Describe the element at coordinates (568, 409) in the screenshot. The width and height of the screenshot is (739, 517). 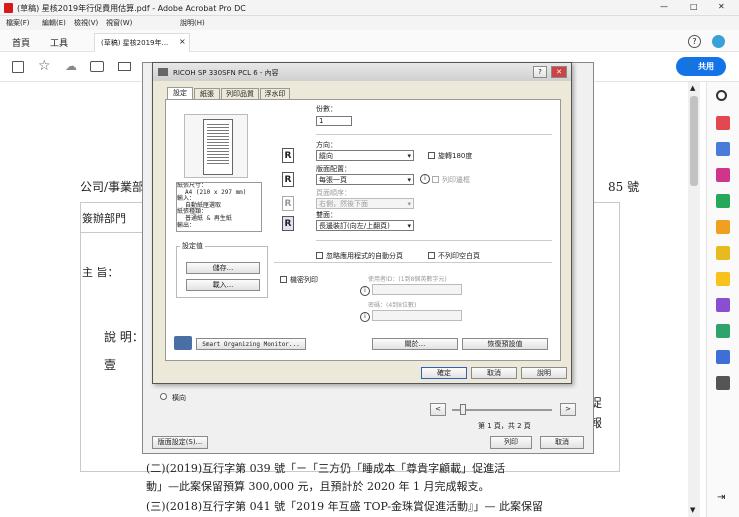
I see `print-next-button: >` at that location.